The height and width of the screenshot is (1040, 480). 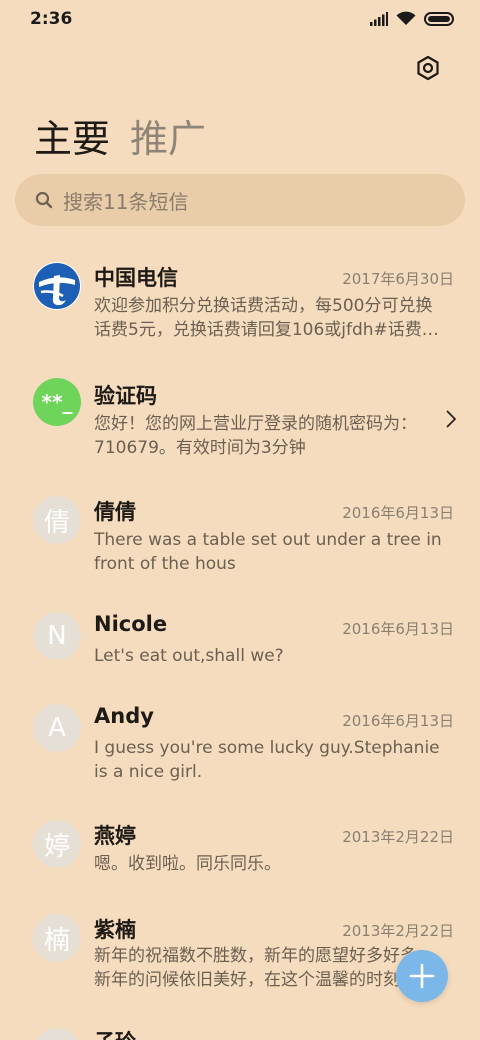 I want to click on search-input: 搜索11条短信, so click(x=240, y=200).